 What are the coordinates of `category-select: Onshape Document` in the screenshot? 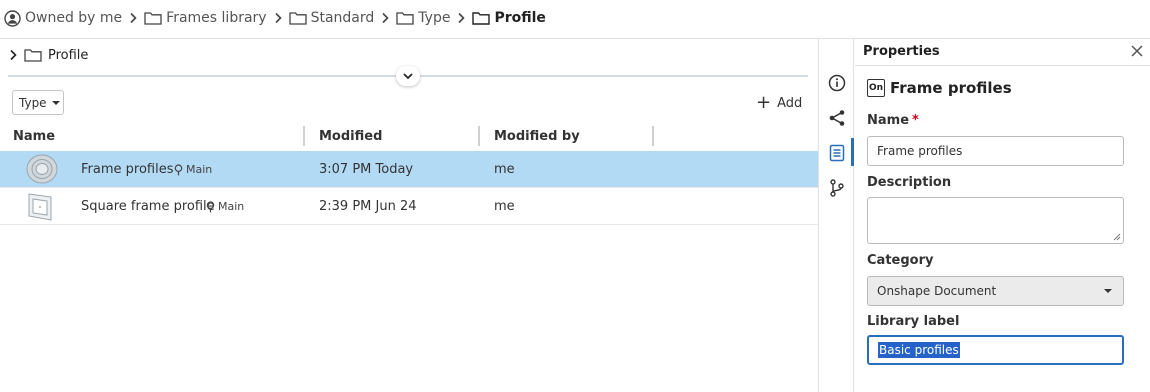 It's located at (995, 291).